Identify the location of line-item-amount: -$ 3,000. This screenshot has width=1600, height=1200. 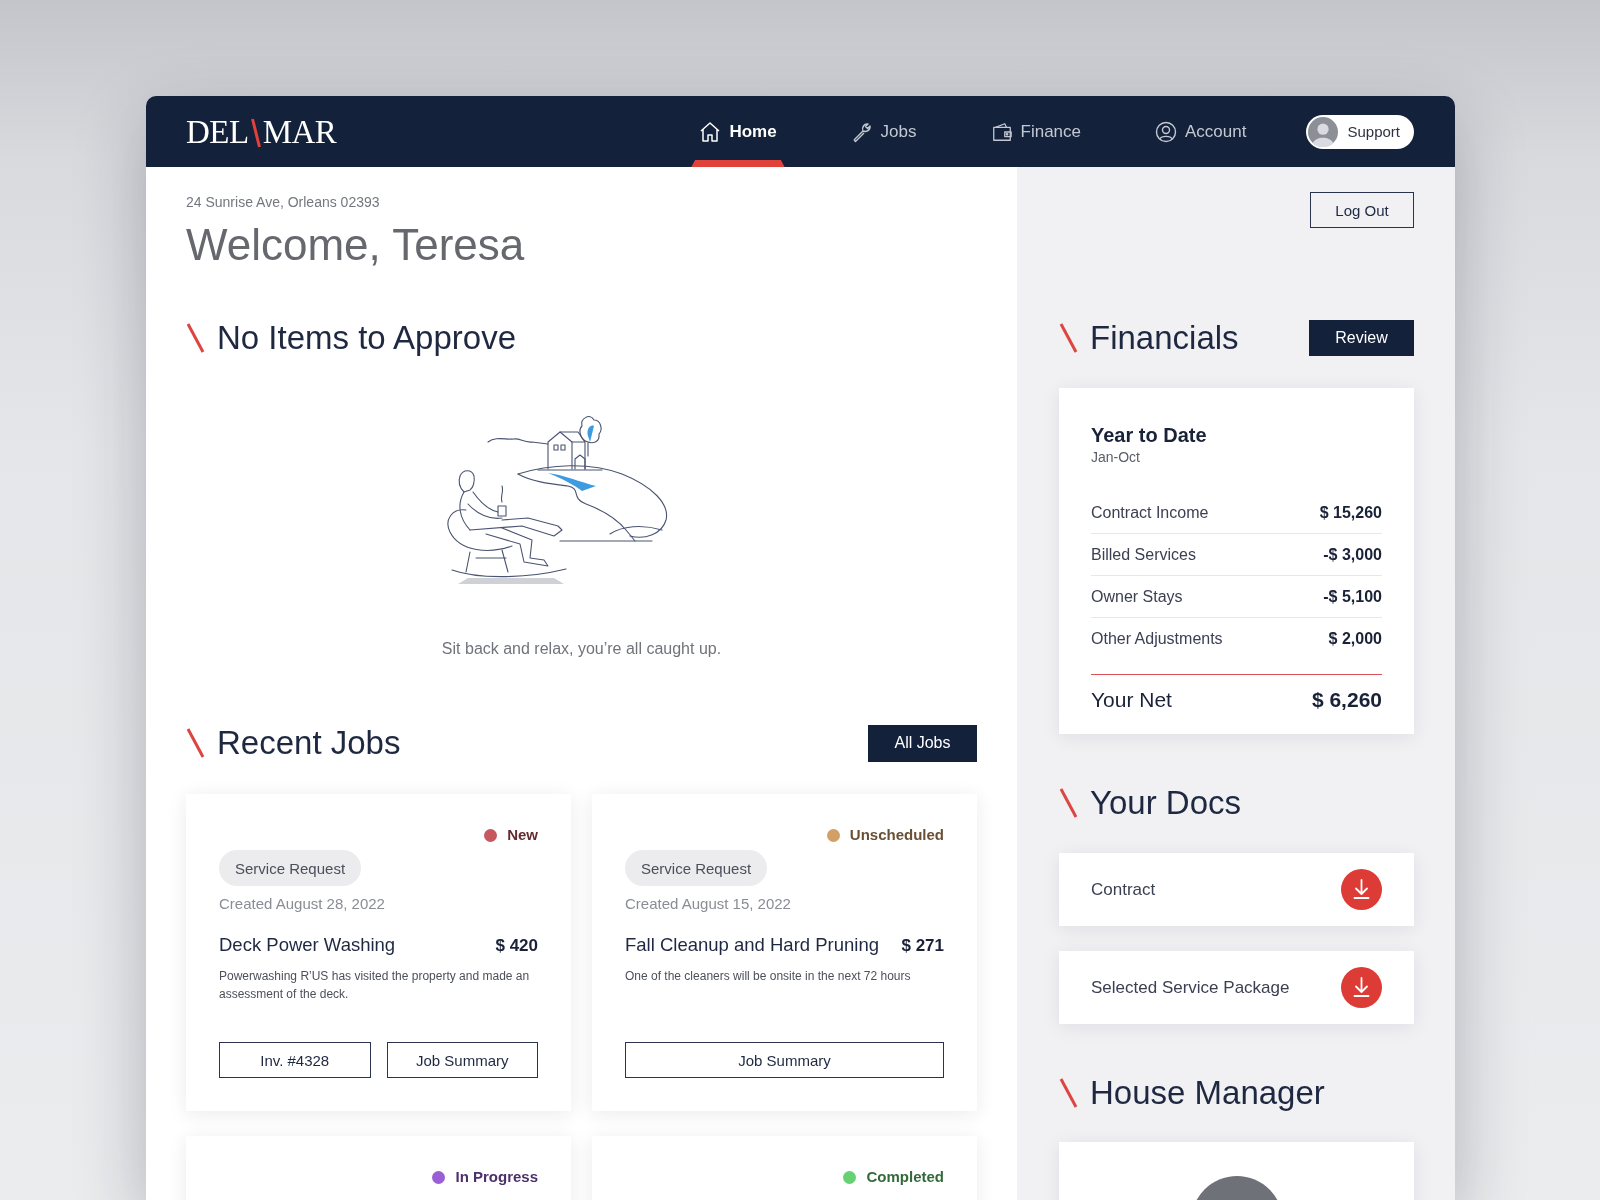
(1352, 554).